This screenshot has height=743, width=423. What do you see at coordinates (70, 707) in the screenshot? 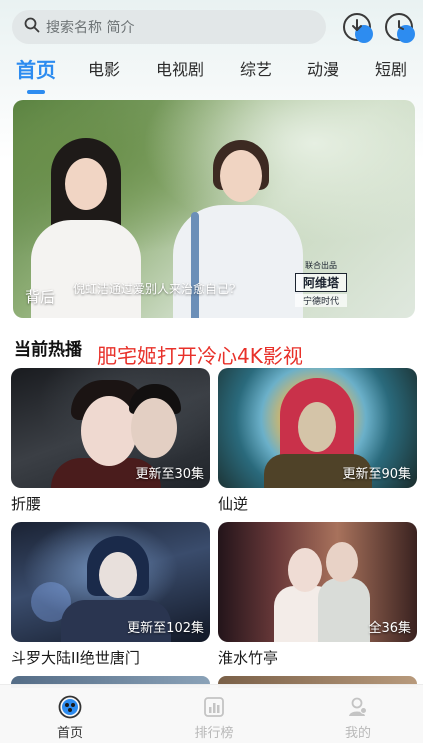
I see `home-icon` at bounding box center [70, 707].